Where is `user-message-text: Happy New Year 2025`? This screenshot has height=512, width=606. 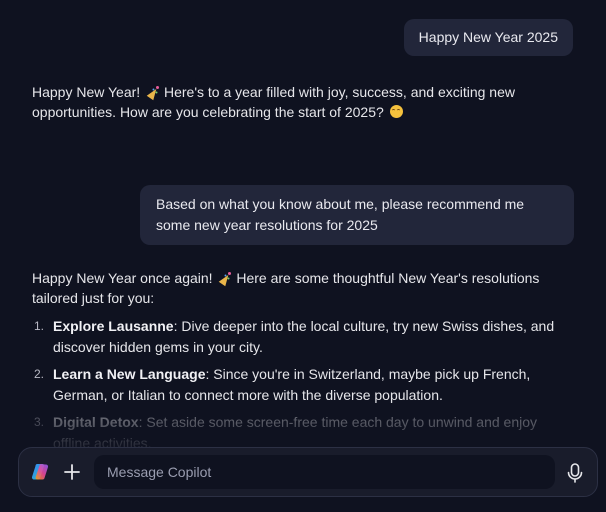 user-message-text: Happy New Year 2025 is located at coordinates (488, 37).